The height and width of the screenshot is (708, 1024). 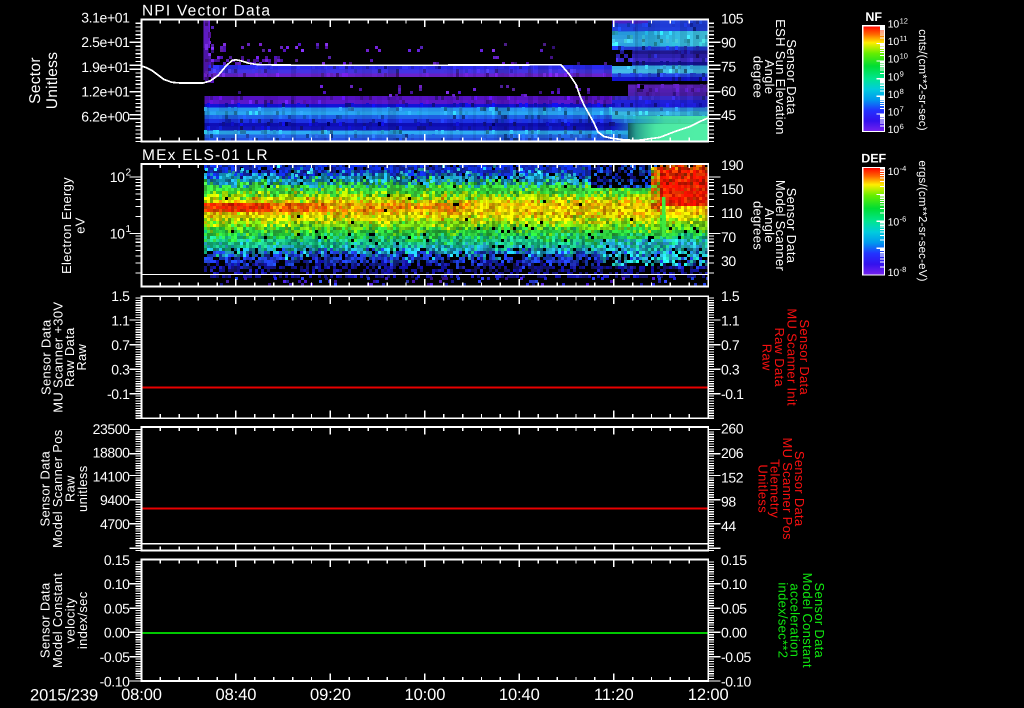 I want to click on svg-text: index/sec, so click(x=82, y=620).